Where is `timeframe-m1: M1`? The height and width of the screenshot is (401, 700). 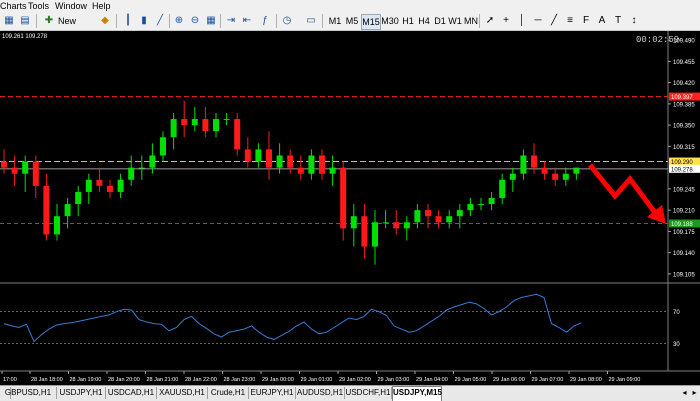 timeframe-m1: M1 is located at coordinates (335, 21).